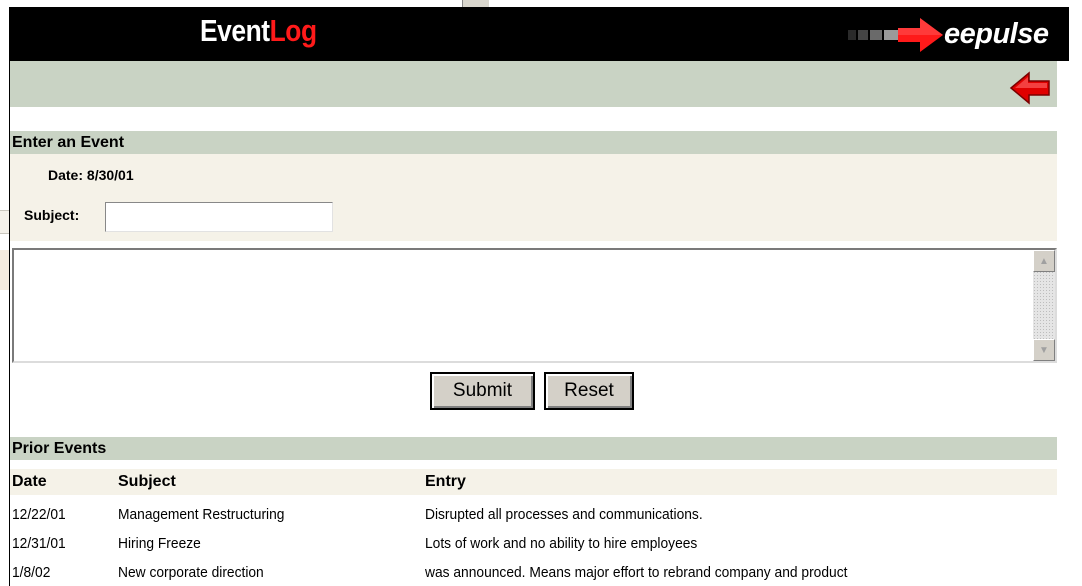 The image size is (1082, 586). Describe the element at coordinates (31, 572) in the screenshot. I see `row-date: 1/8/02` at that location.